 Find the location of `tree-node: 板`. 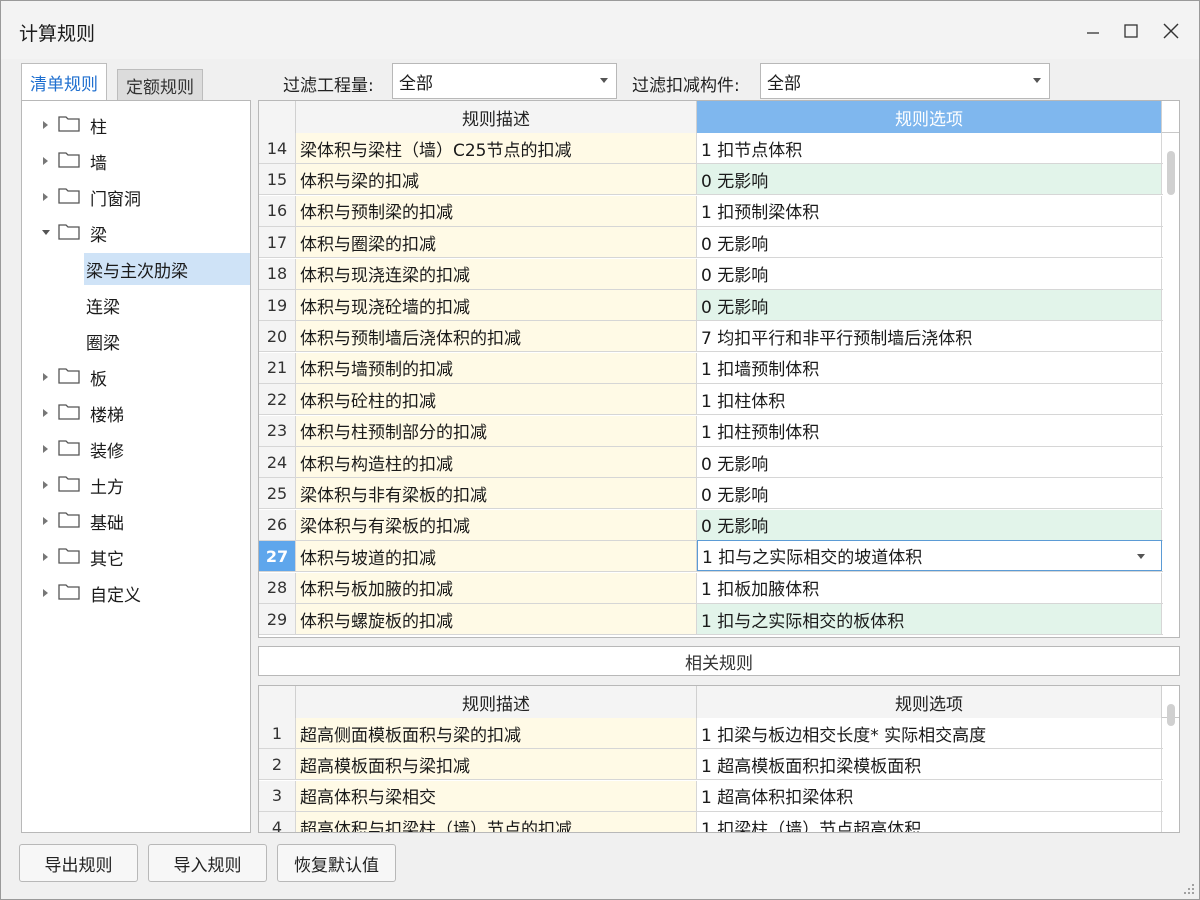

tree-node: 板 is located at coordinates (136, 377).